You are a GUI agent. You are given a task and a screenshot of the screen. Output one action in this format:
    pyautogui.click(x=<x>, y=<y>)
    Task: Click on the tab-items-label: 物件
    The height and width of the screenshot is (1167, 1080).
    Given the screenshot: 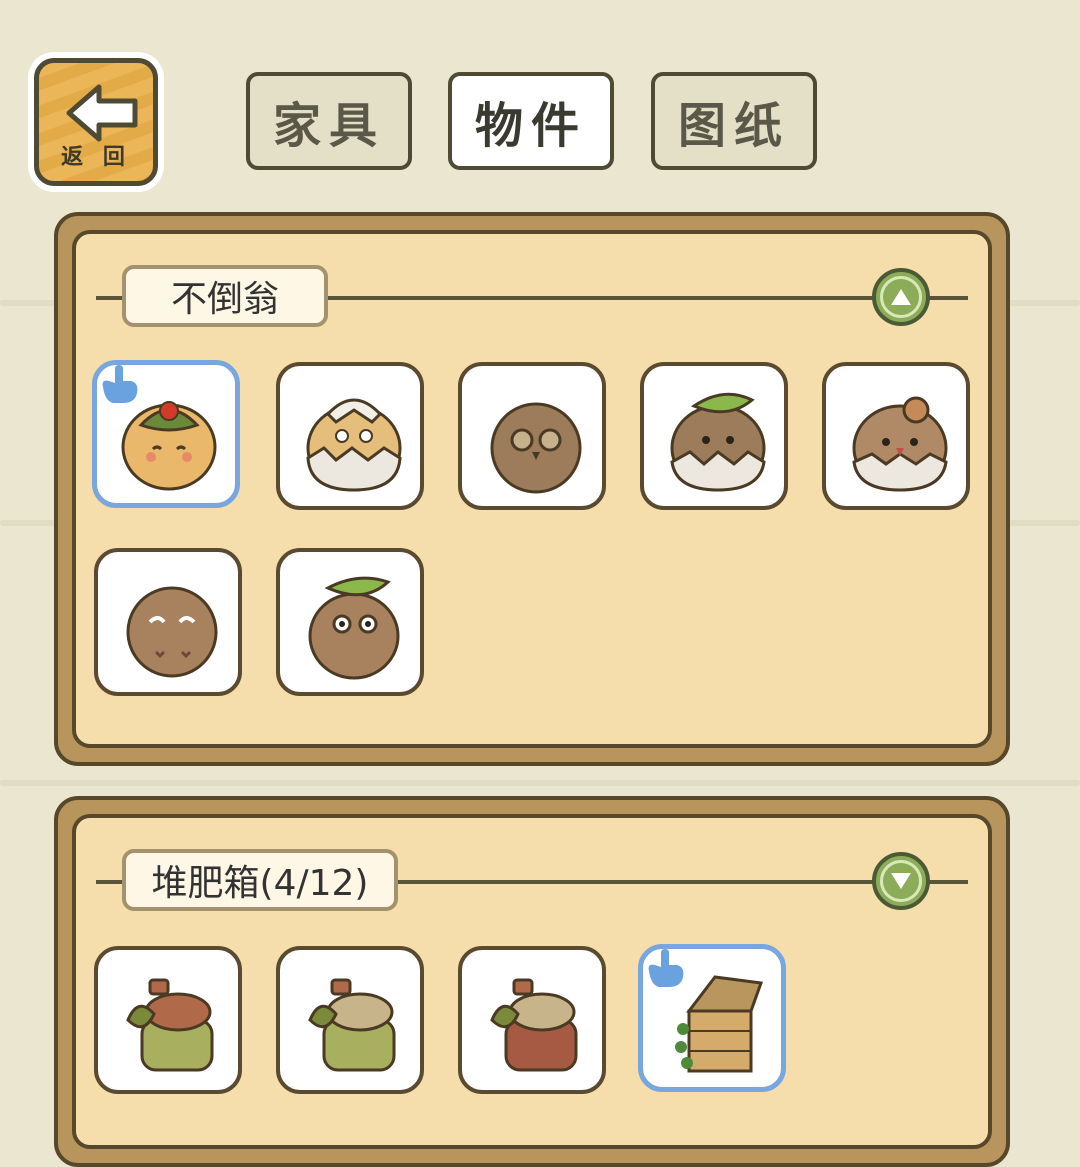 What is the action you would take?
    pyautogui.click(x=530, y=126)
    